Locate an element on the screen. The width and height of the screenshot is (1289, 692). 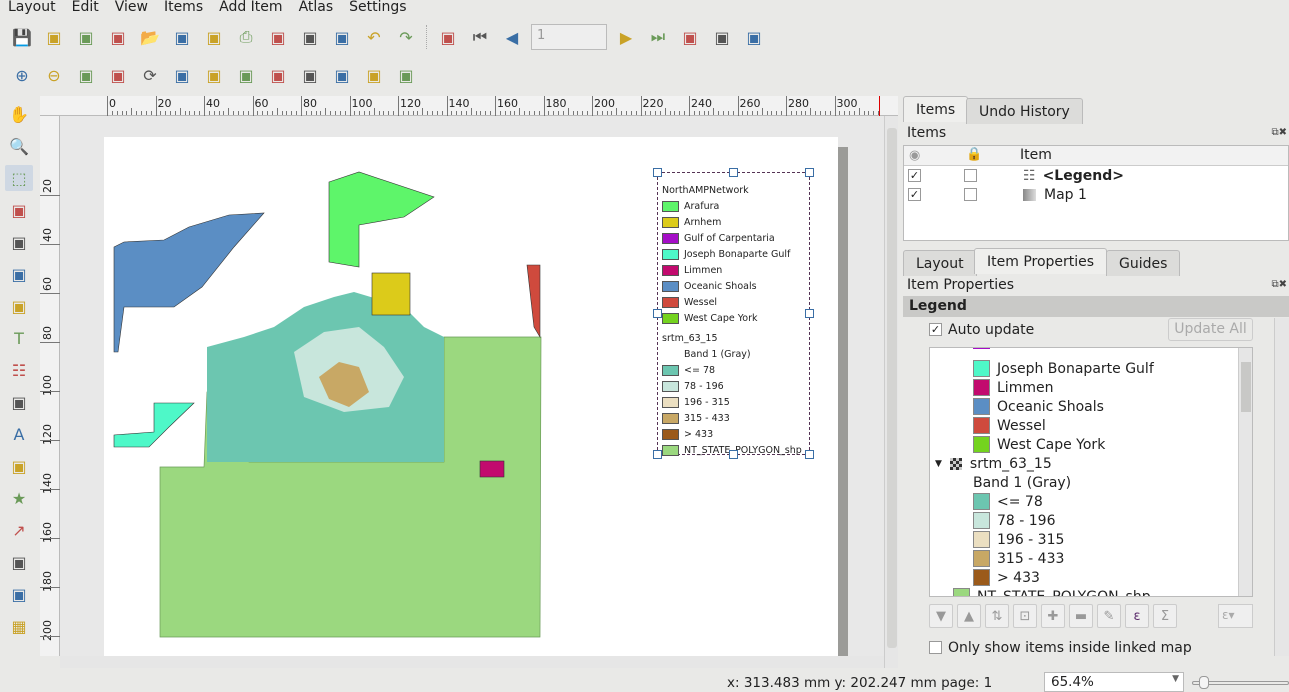
collapse-arrow-icon: ▼ is located at coordinates (938, 464).